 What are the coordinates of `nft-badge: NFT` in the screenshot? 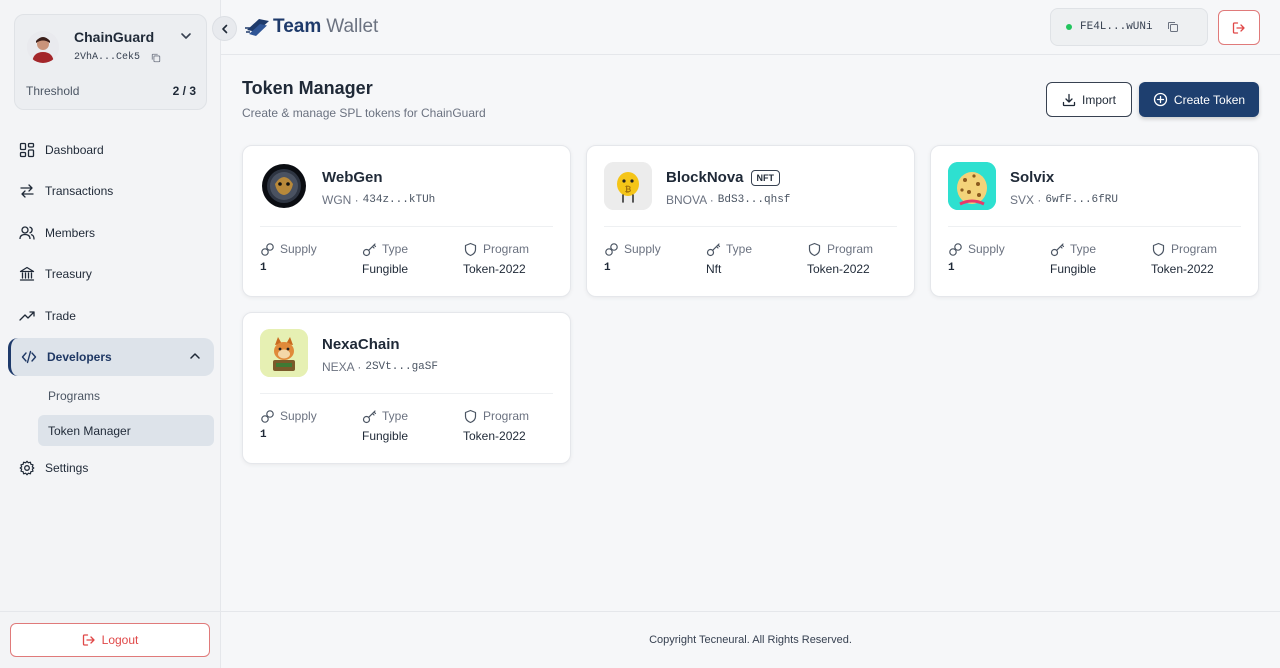 It's located at (765, 177).